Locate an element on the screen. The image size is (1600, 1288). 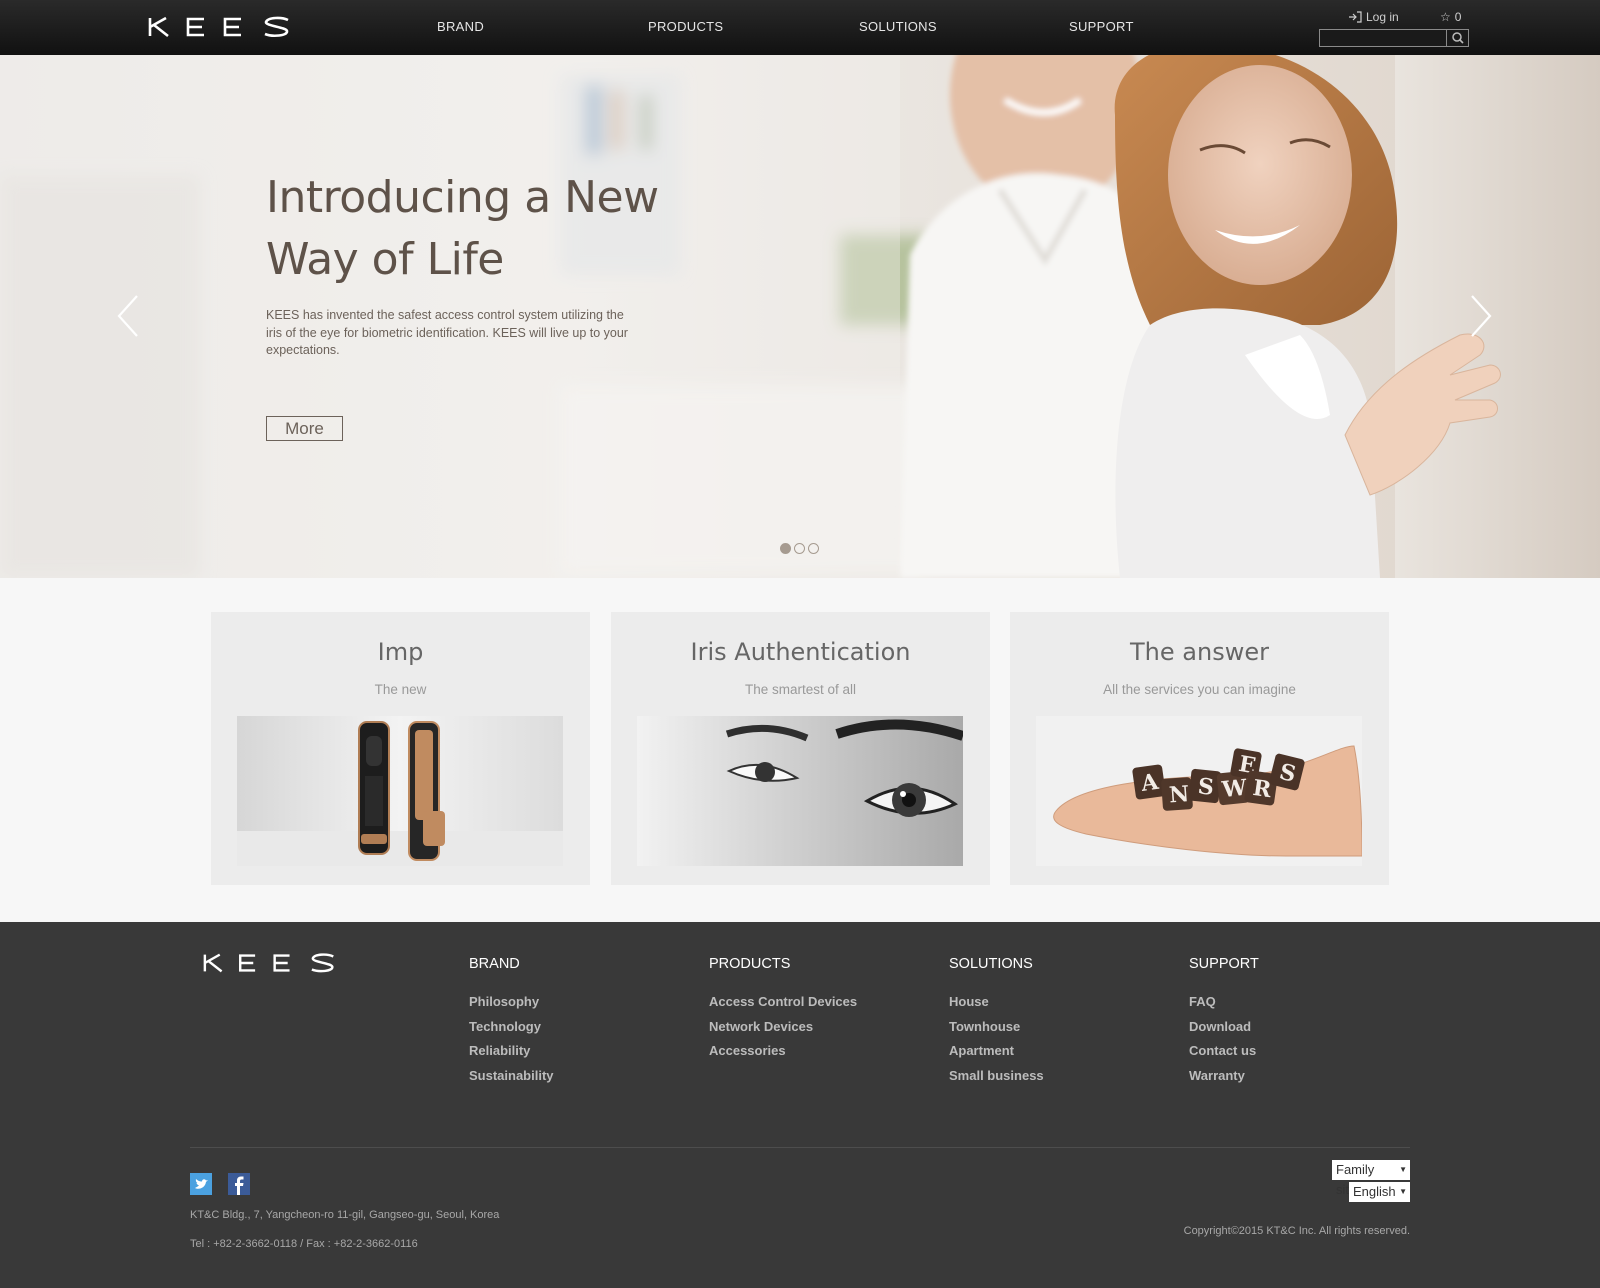
chevron-left-icon is located at coordinates (127, 316).